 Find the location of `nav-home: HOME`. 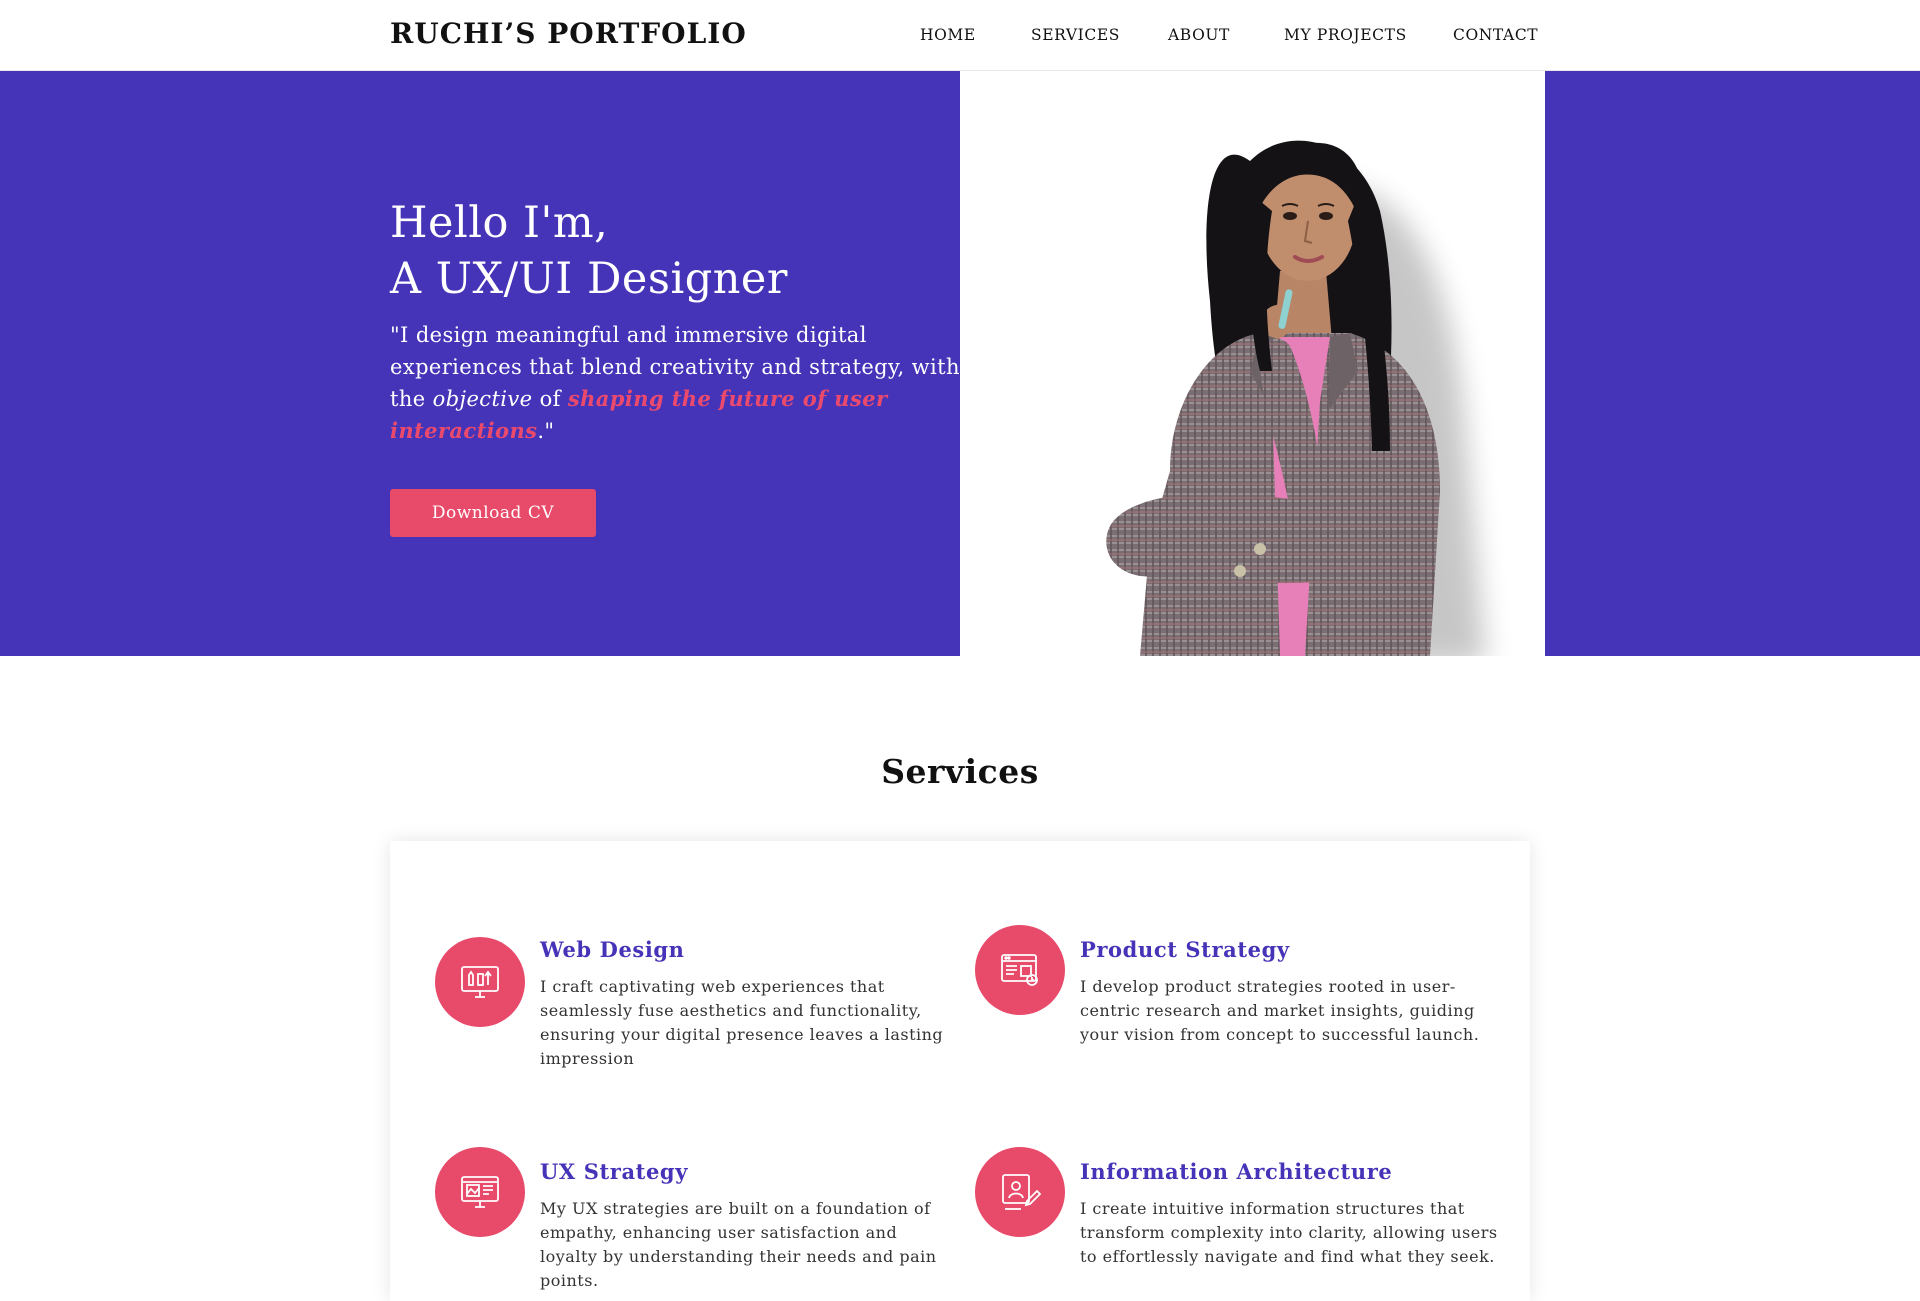

nav-home: HOME is located at coordinates (948, 35).